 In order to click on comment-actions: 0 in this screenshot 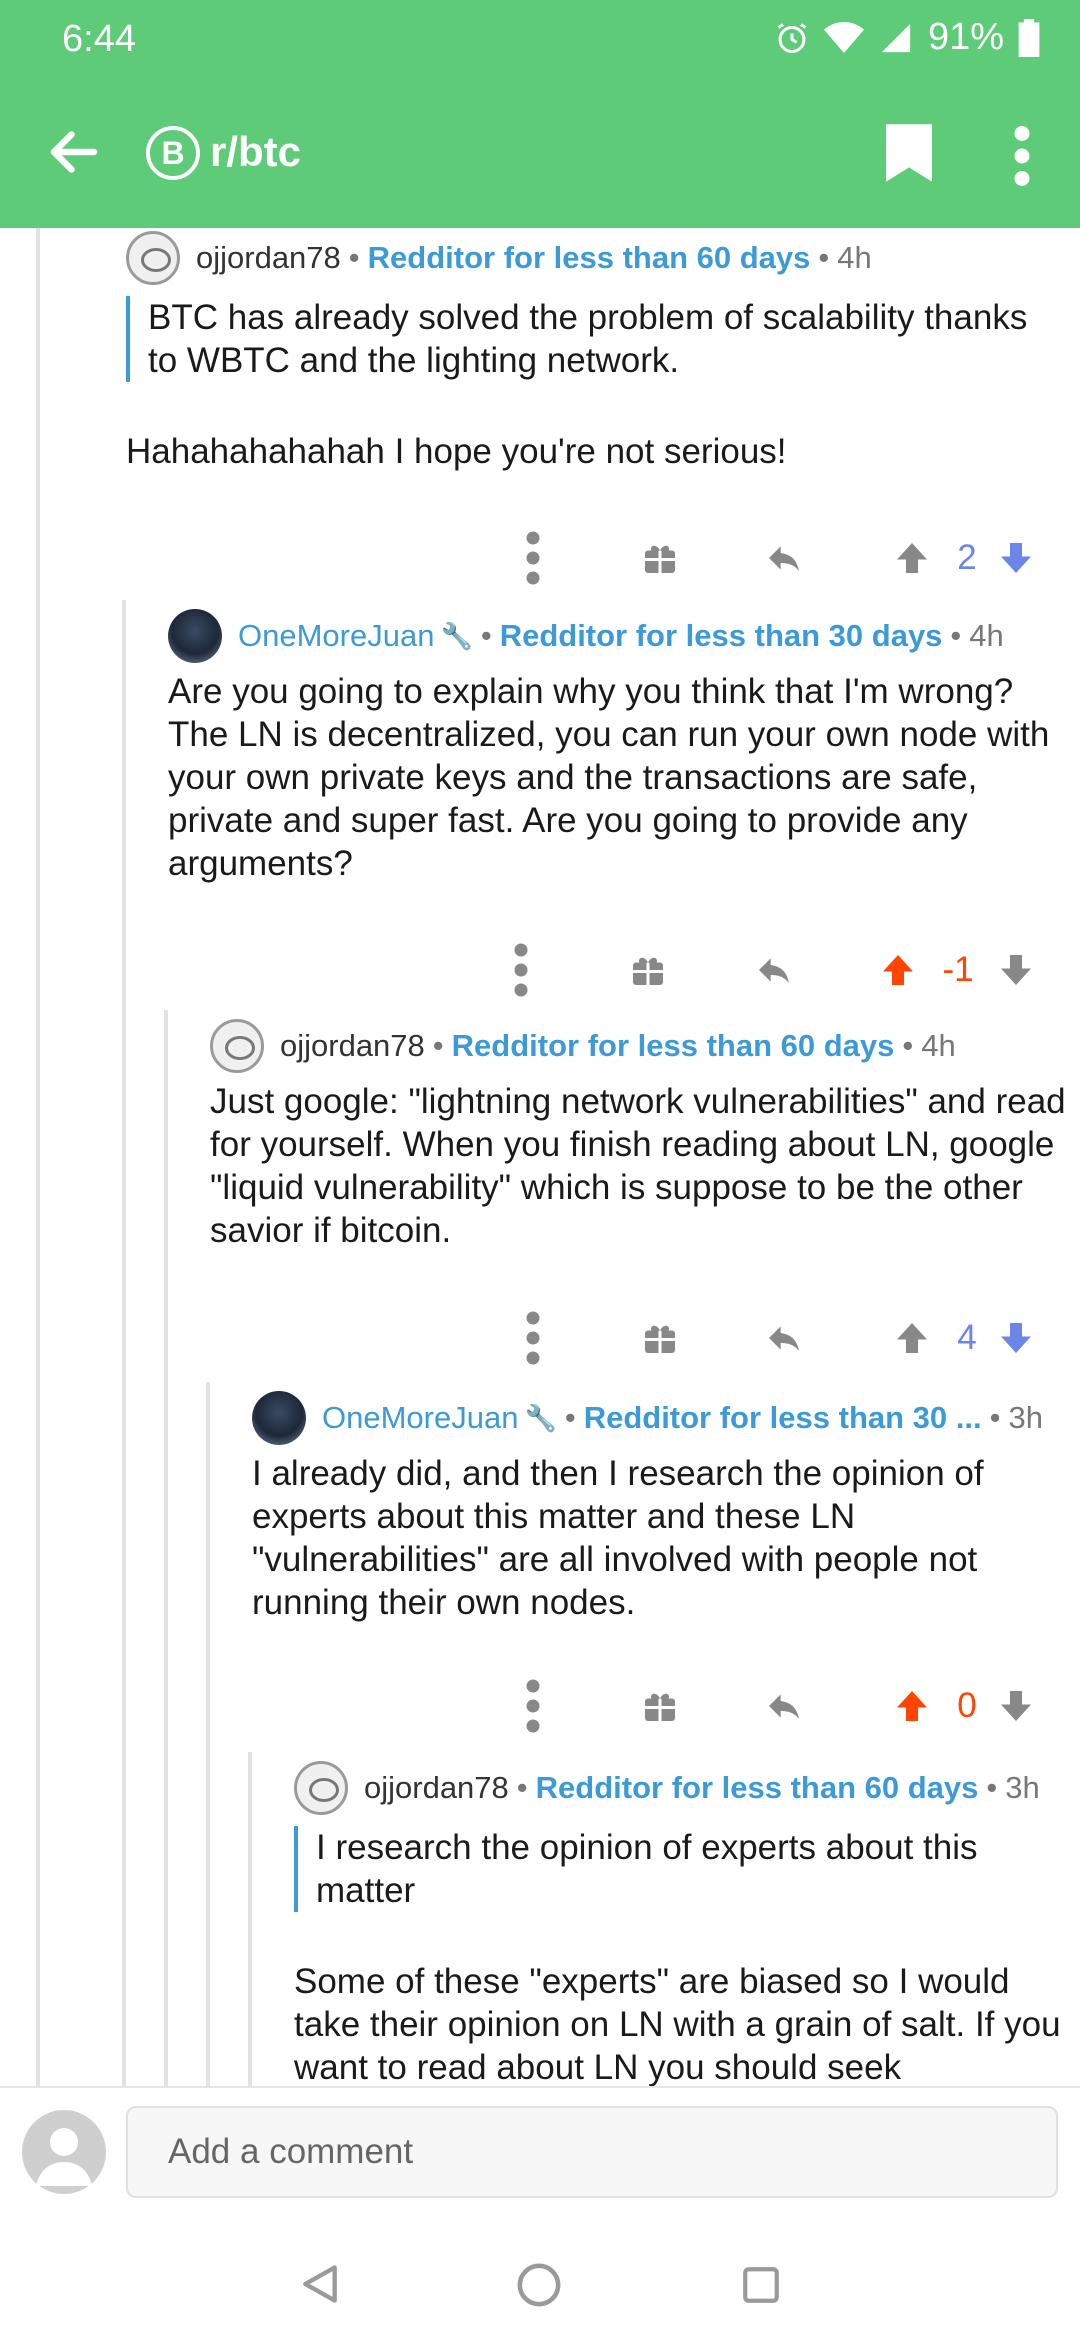, I will do `click(540, 1706)`.